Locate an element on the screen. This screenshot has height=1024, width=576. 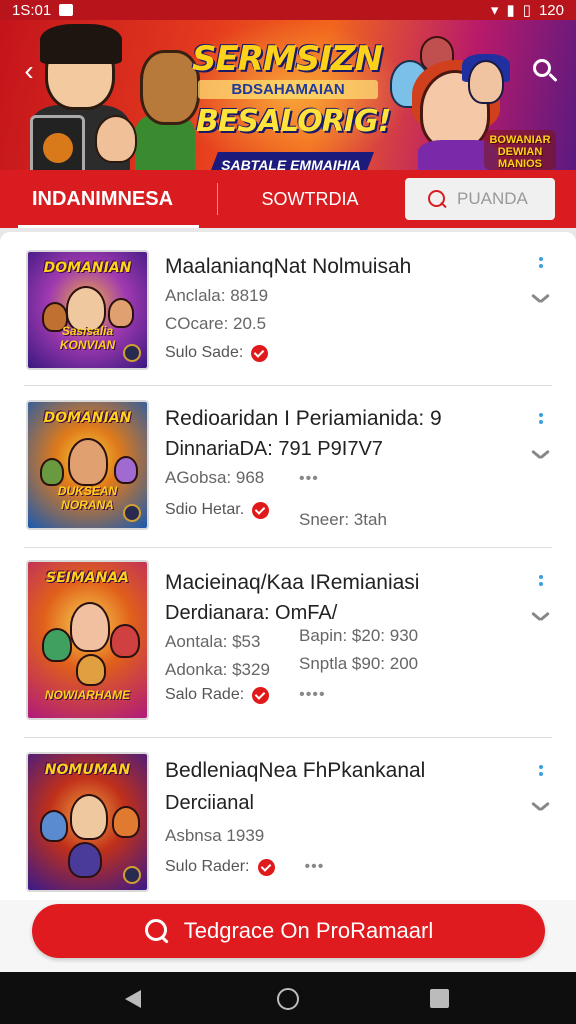
game-thumbnail: SEIMANAA NOWIARHAME is located at coordinates (87, 640).